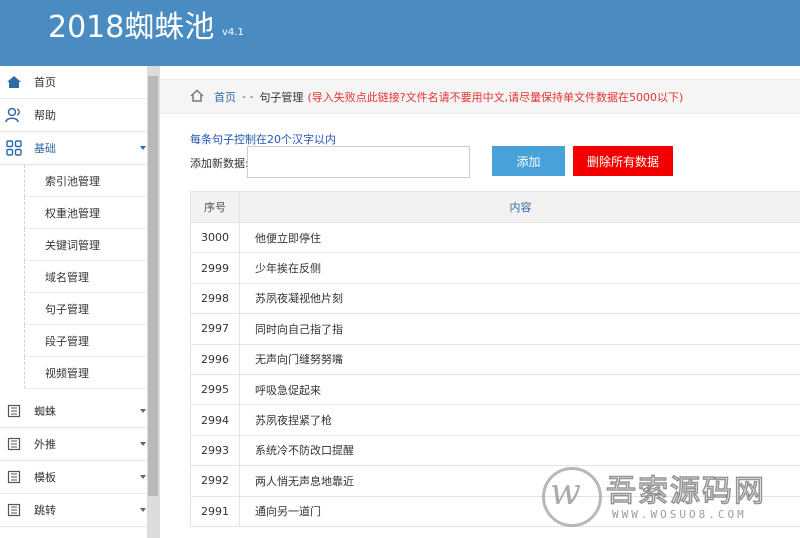  What do you see at coordinates (281, 97) in the screenshot?
I see `breadcrumb-current: 句子管理` at bounding box center [281, 97].